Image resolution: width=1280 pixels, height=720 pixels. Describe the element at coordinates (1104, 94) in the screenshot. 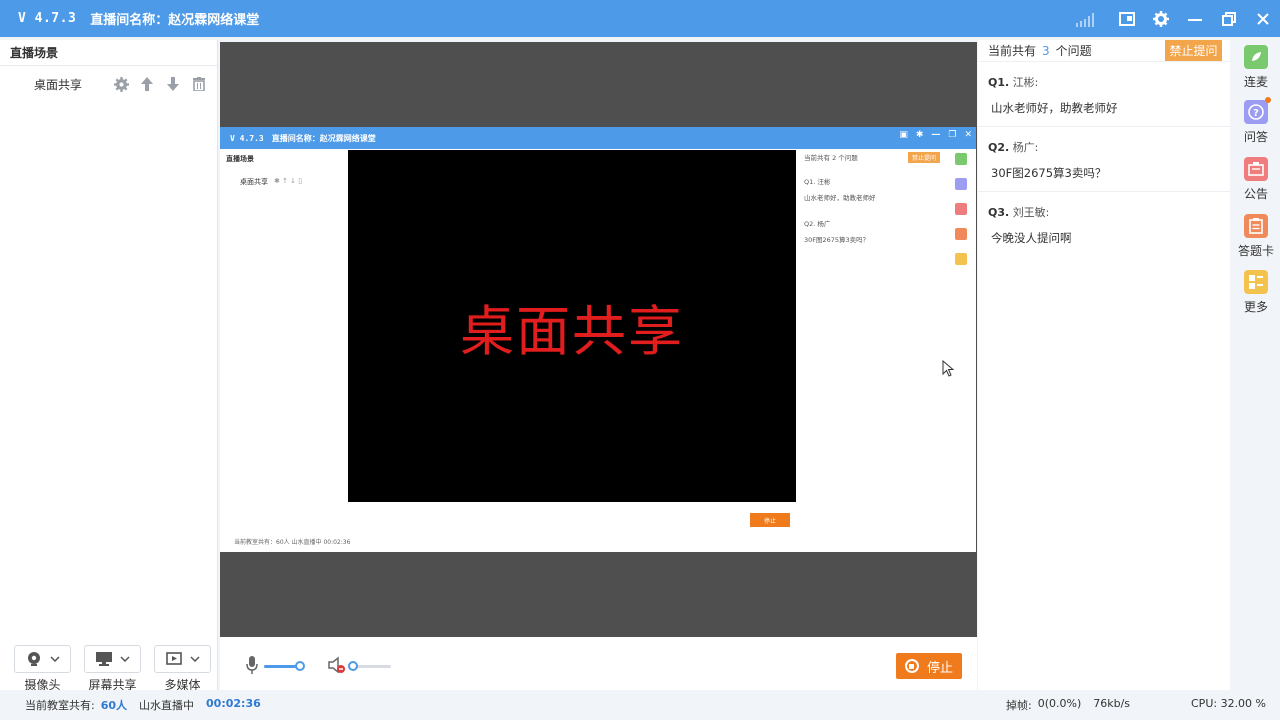

I see `question-item: Q1. 江彬: 山水老师好，助教老师好` at that location.